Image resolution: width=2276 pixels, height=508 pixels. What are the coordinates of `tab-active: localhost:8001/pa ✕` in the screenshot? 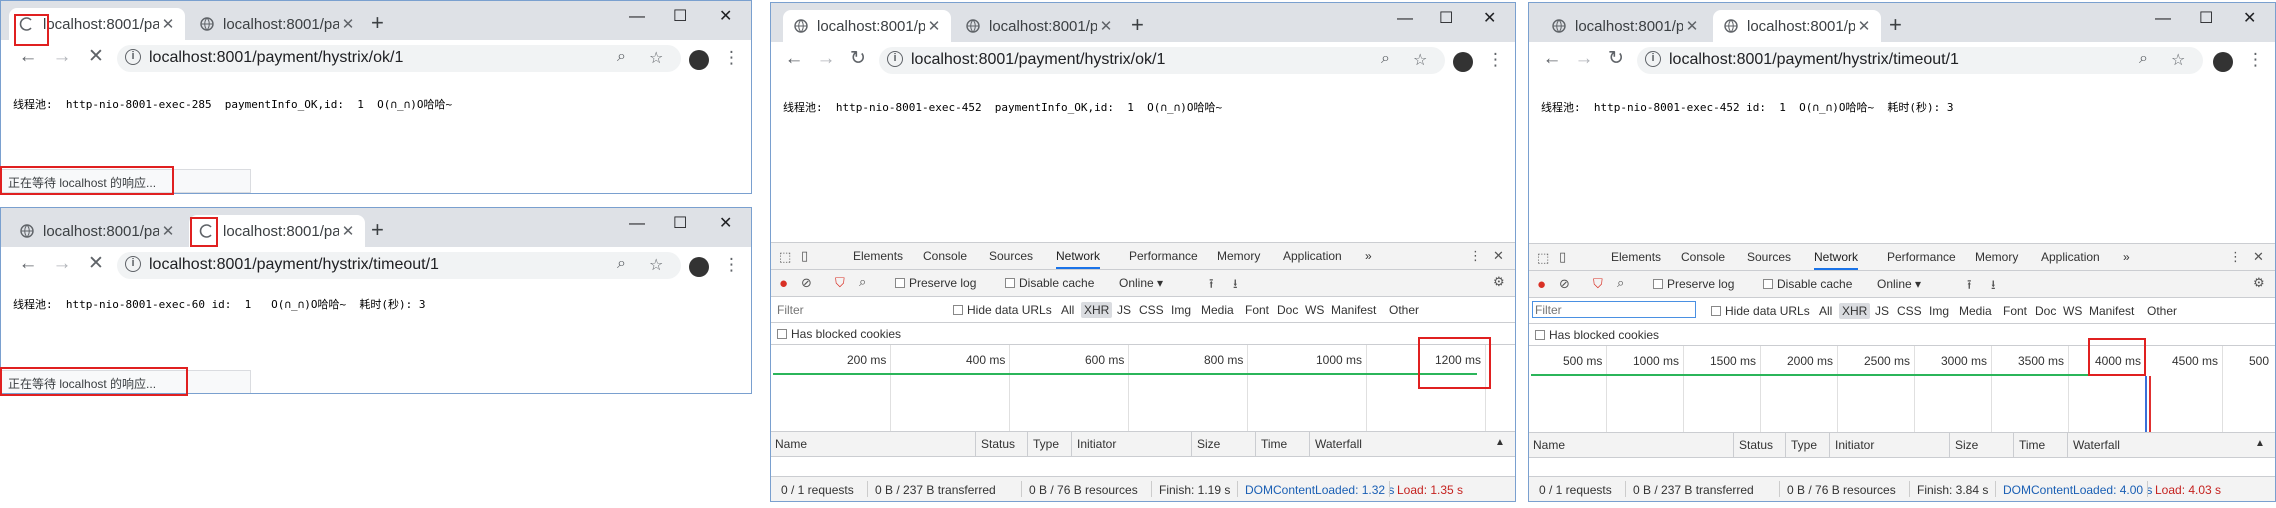 It's located at (867, 26).